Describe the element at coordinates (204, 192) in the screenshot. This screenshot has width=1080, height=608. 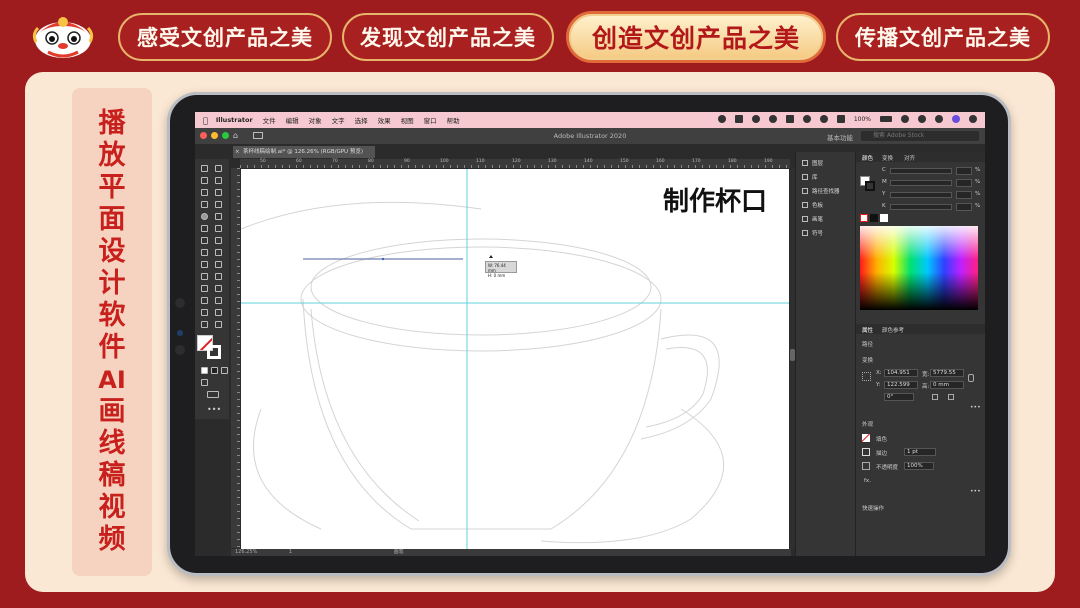
I see `pen-tool-icon` at that location.